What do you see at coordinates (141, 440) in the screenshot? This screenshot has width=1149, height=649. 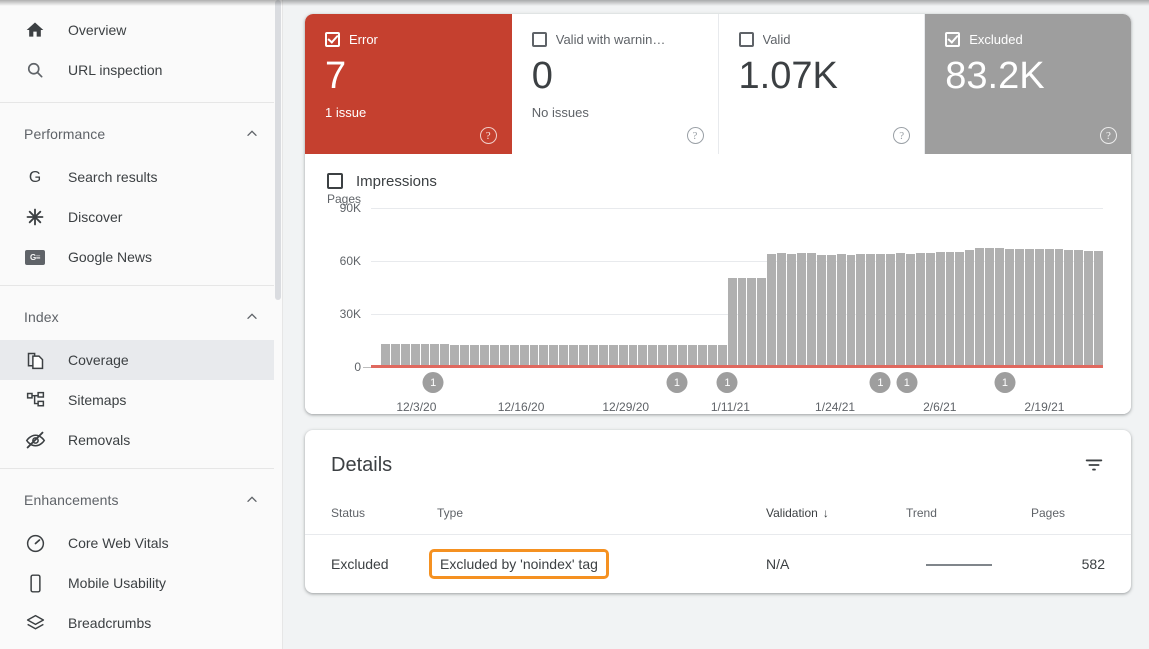 I see `sidebar-item-removals: Removals` at bounding box center [141, 440].